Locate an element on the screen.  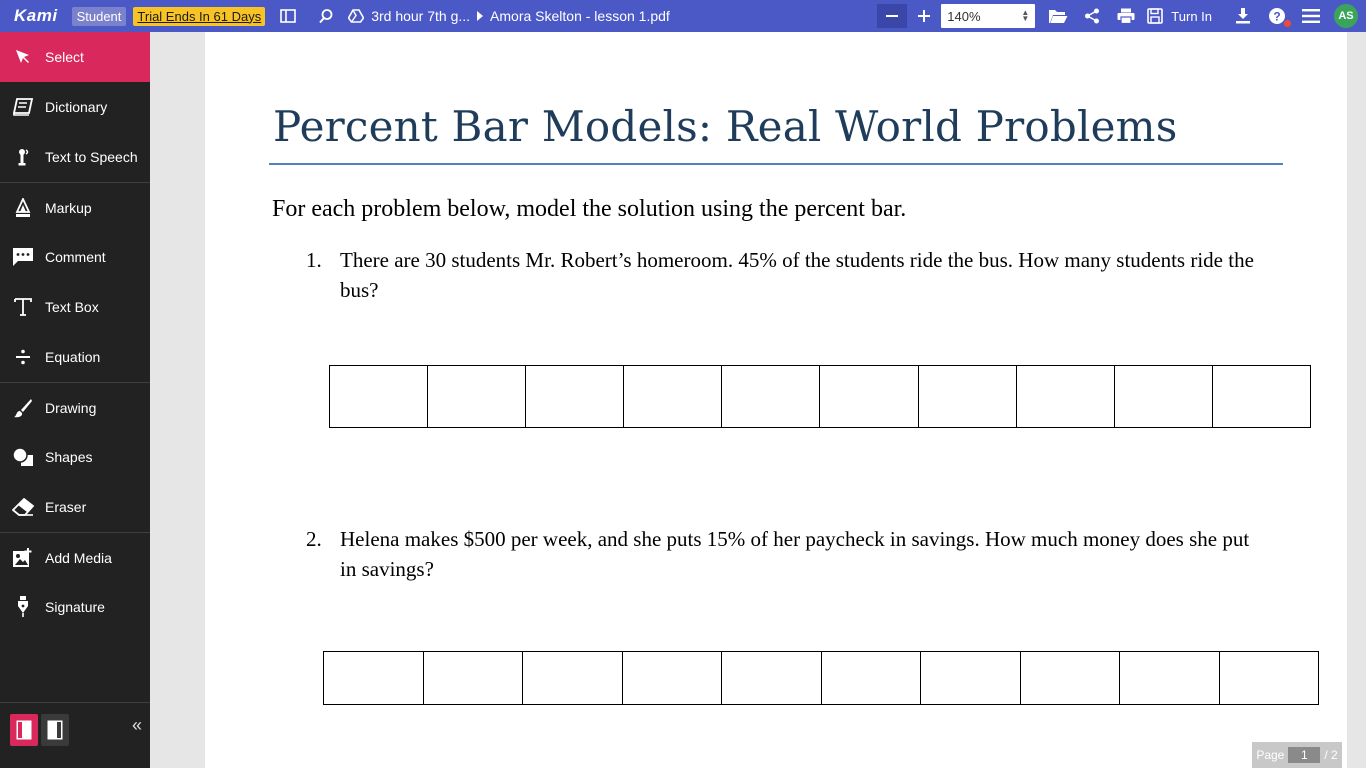
sidebar-item-label: Signature is located at coordinates (75, 607).